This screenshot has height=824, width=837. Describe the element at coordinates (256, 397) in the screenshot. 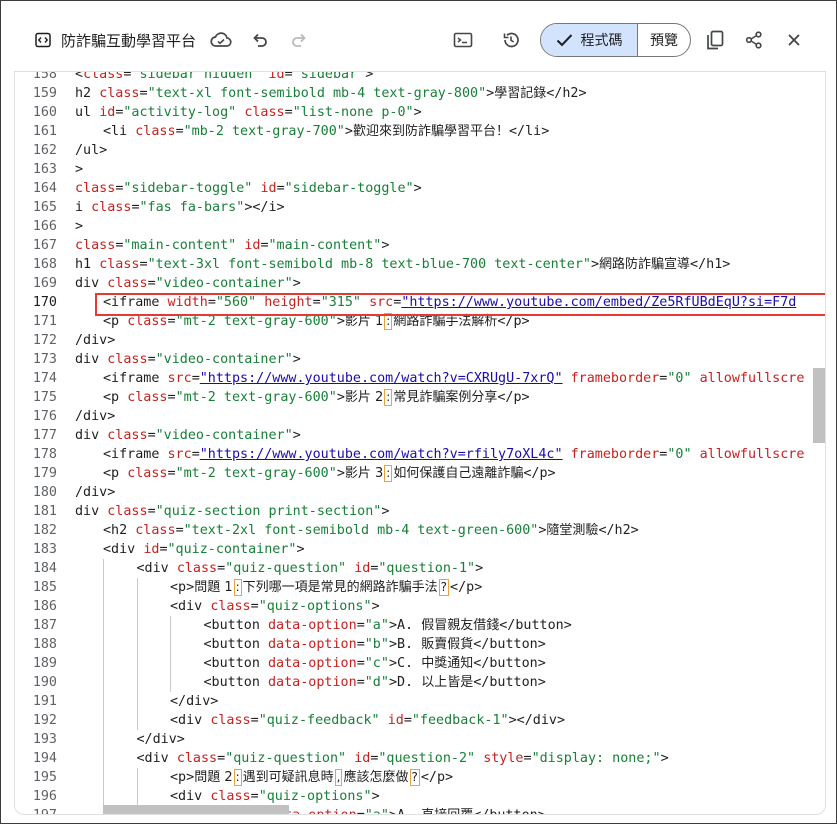

I see `code-token: "mt-2 text-gray-600"` at that location.